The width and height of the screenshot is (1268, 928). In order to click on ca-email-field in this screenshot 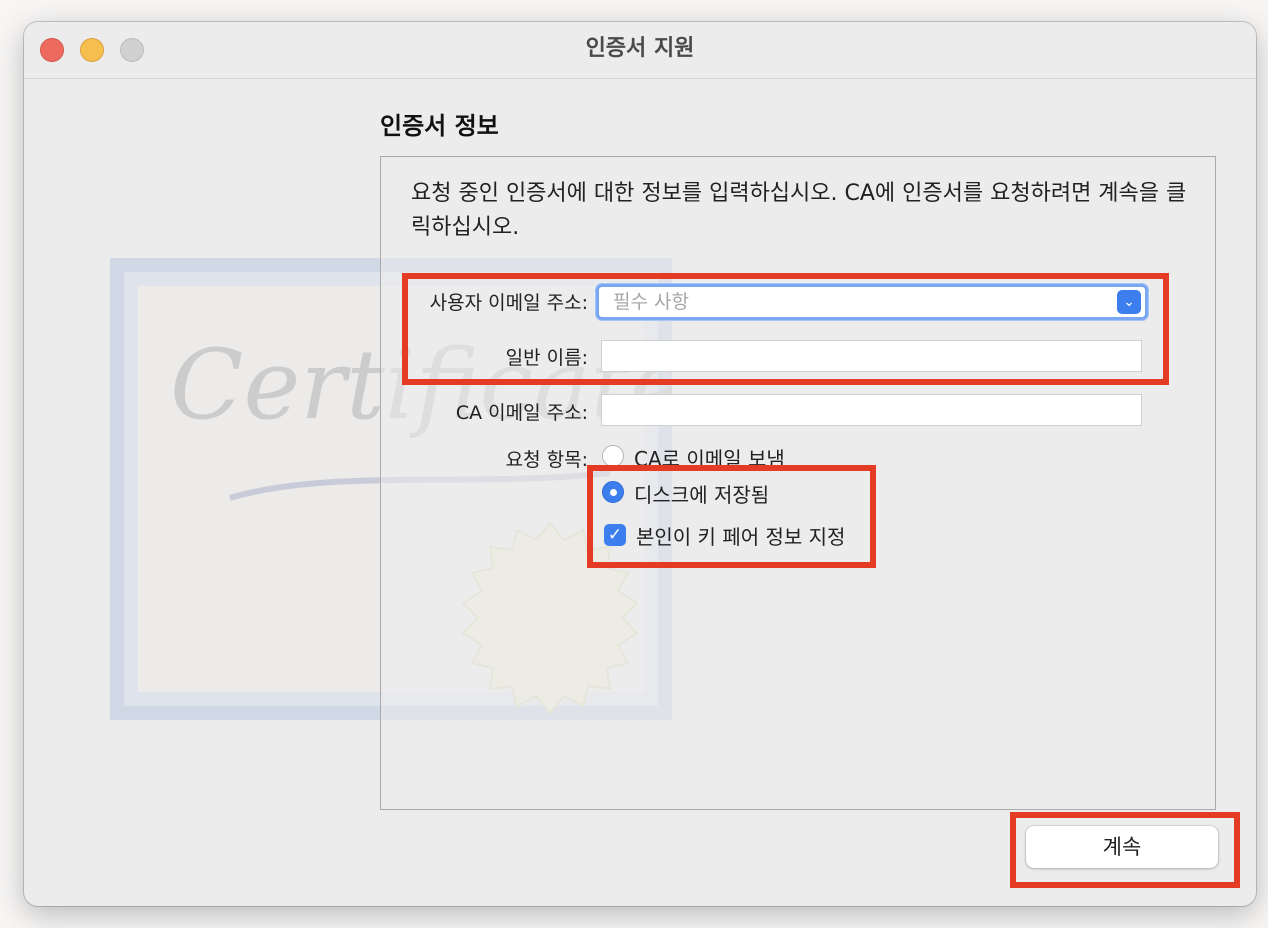, I will do `click(871, 410)`.